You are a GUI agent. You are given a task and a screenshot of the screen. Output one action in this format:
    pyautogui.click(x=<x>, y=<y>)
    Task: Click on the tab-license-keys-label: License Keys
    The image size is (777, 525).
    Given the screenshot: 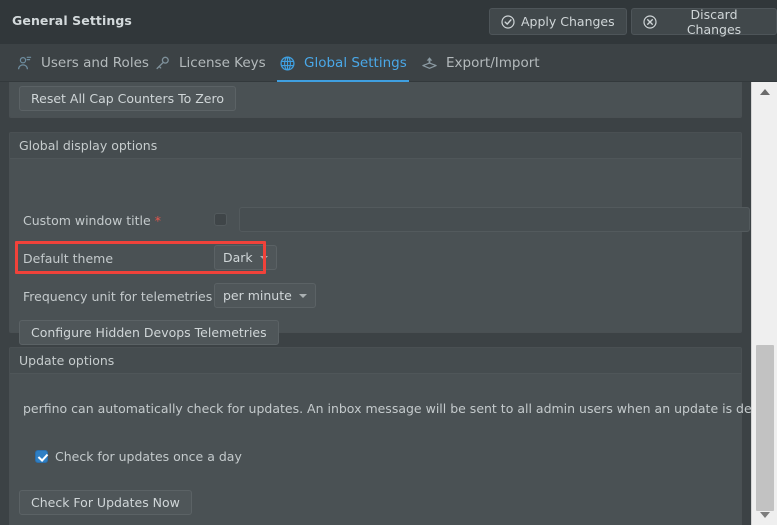 What is the action you would take?
    pyautogui.click(x=222, y=63)
    